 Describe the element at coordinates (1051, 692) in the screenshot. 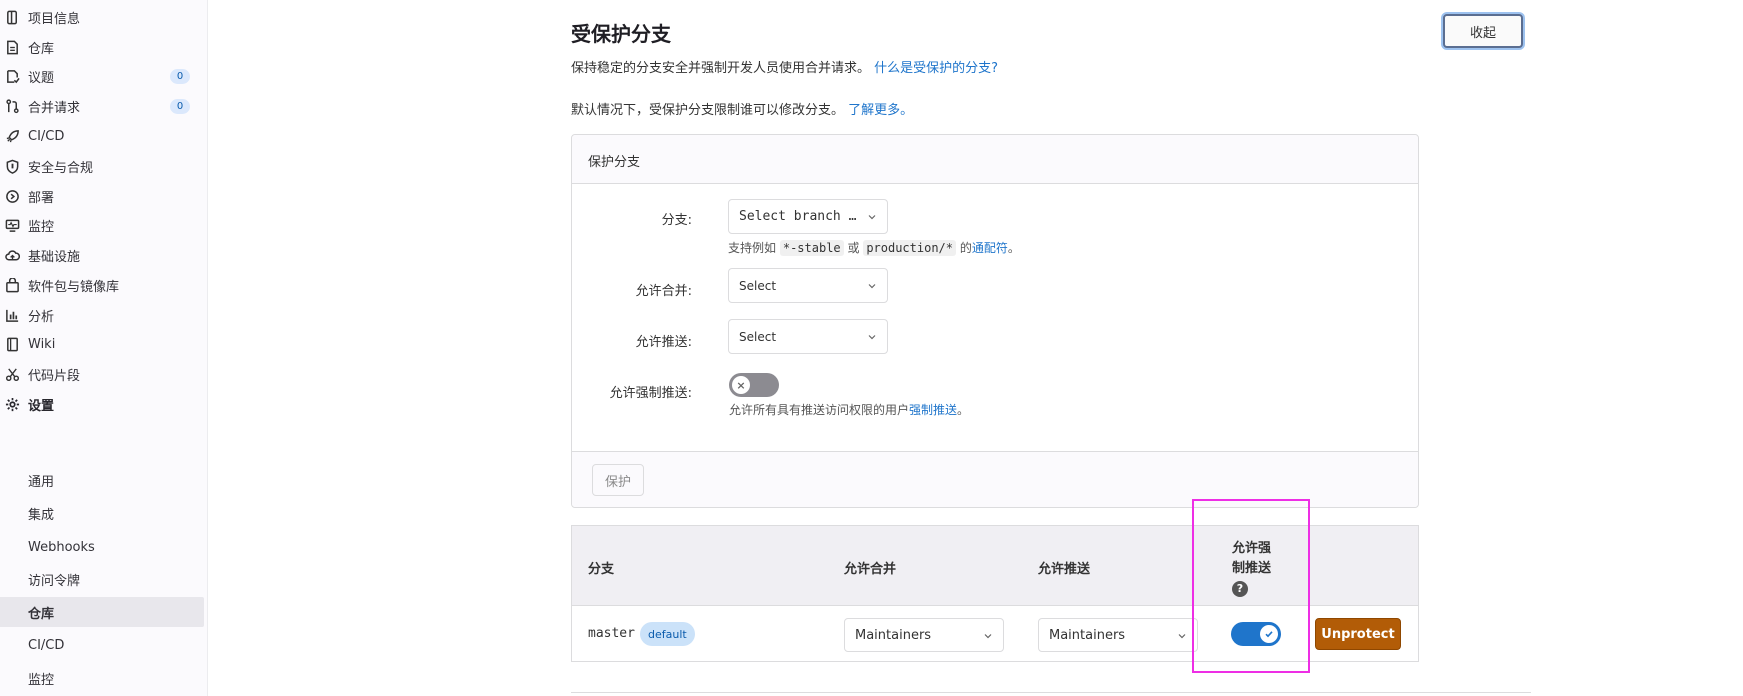

I see `divider` at that location.